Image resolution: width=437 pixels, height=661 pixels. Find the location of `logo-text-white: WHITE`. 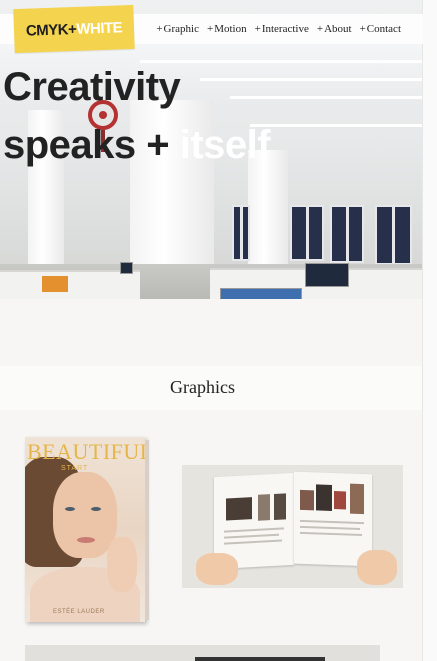

logo-text-white: WHITE is located at coordinates (99, 28).